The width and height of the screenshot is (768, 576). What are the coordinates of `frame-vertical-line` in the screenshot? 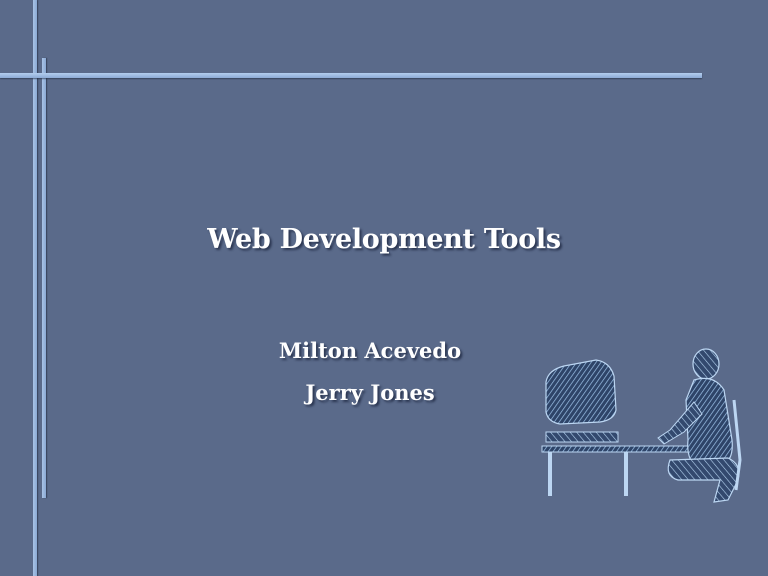 It's located at (35, 288).